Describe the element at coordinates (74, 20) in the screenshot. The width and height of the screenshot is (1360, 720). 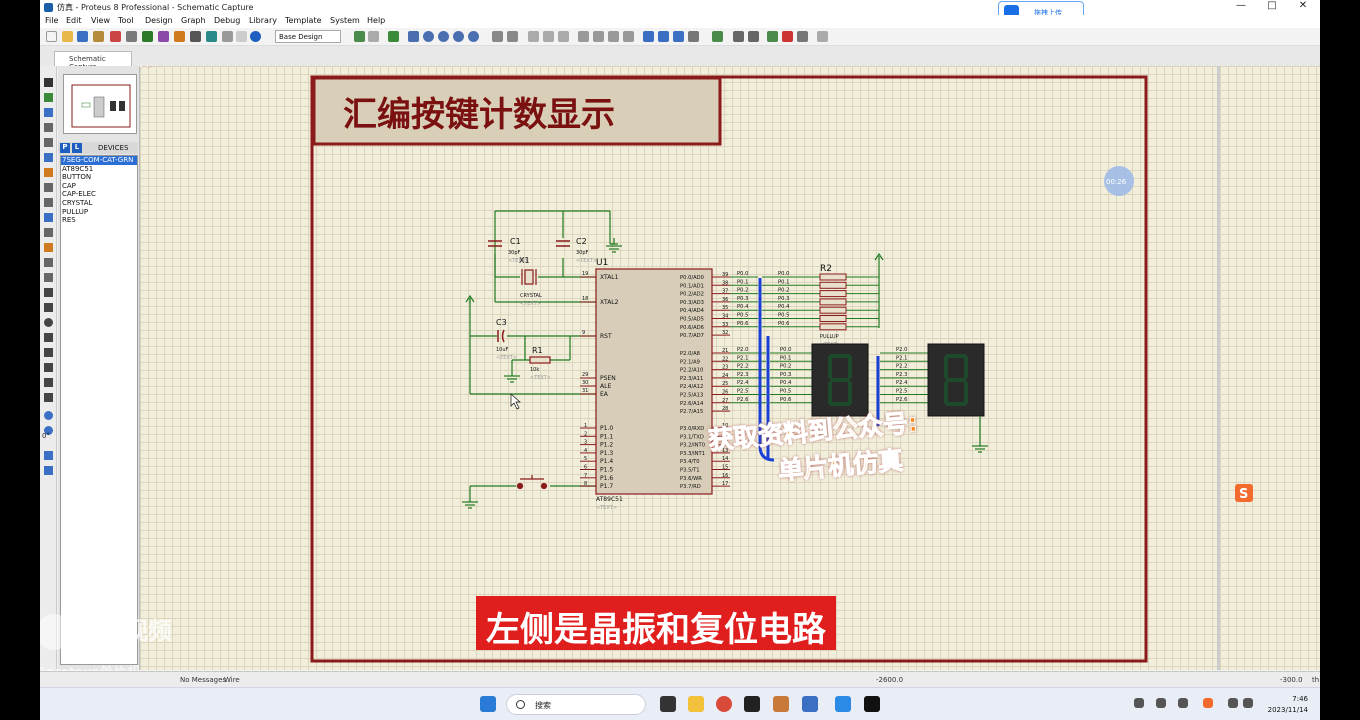
I see `menu-edit: Edit` at that location.